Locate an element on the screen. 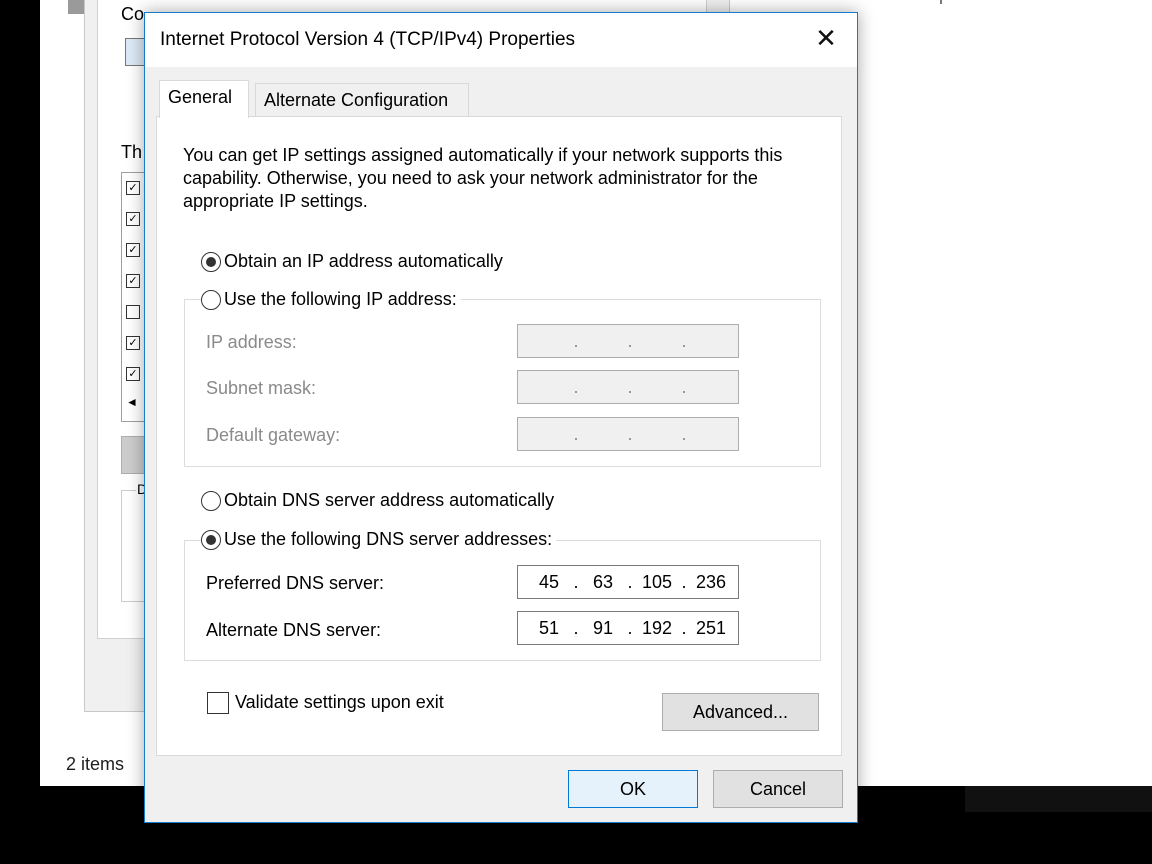 Image resolution: width=1152 pixels, height=864 pixels. obtain-ip-auto-label: Obtain an IP address automatically is located at coordinates (363, 261).